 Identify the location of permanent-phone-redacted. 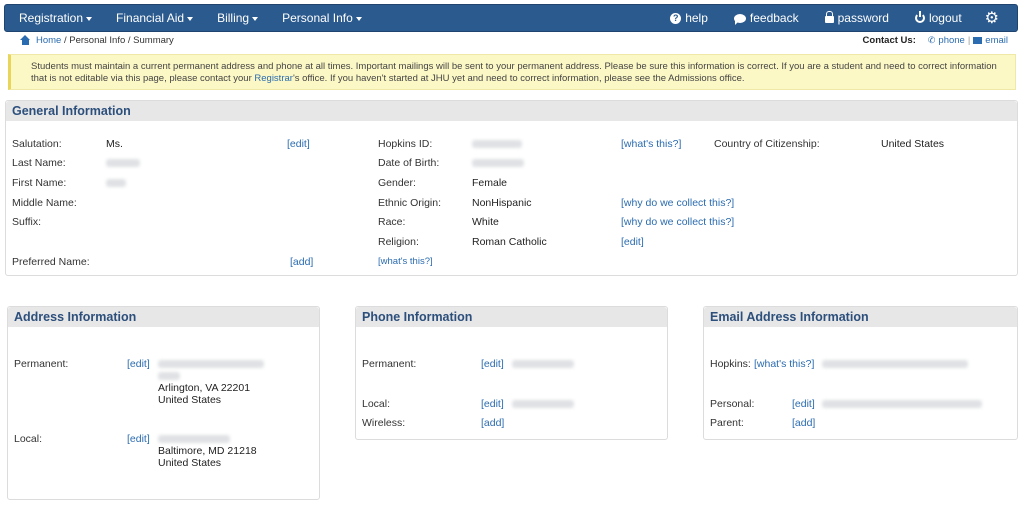
(543, 364).